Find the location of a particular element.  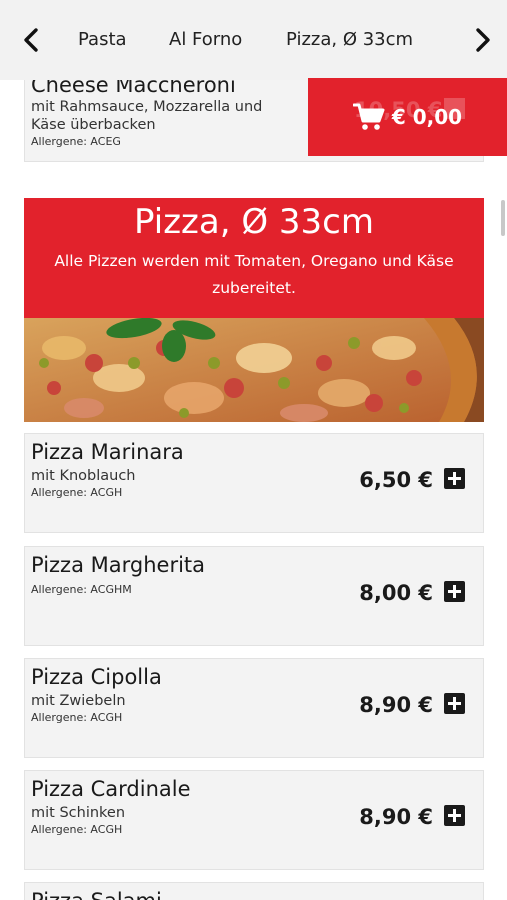

cart-button: 10,50 € € 0,00 is located at coordinates (407, 117).